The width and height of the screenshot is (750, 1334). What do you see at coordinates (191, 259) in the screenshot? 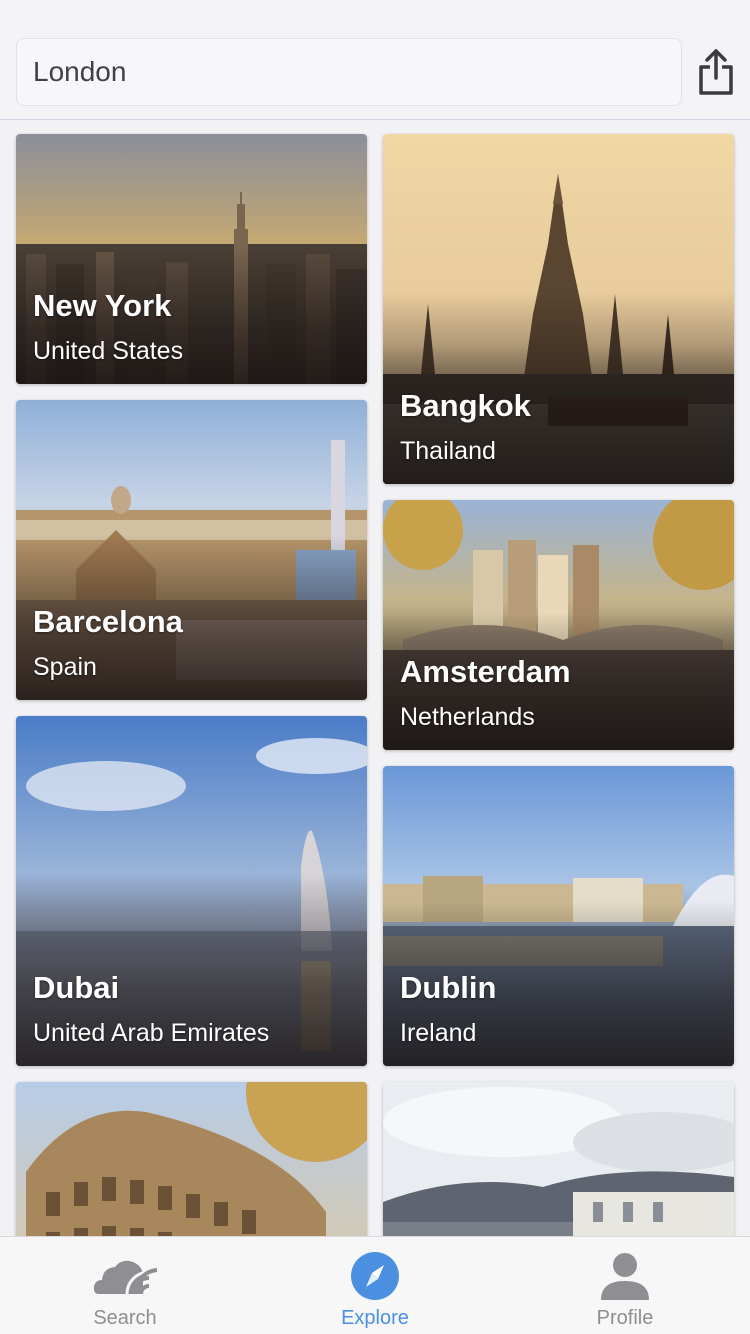
I see `destination-card-new-york: New York United States` at bounding box center [191, 259].